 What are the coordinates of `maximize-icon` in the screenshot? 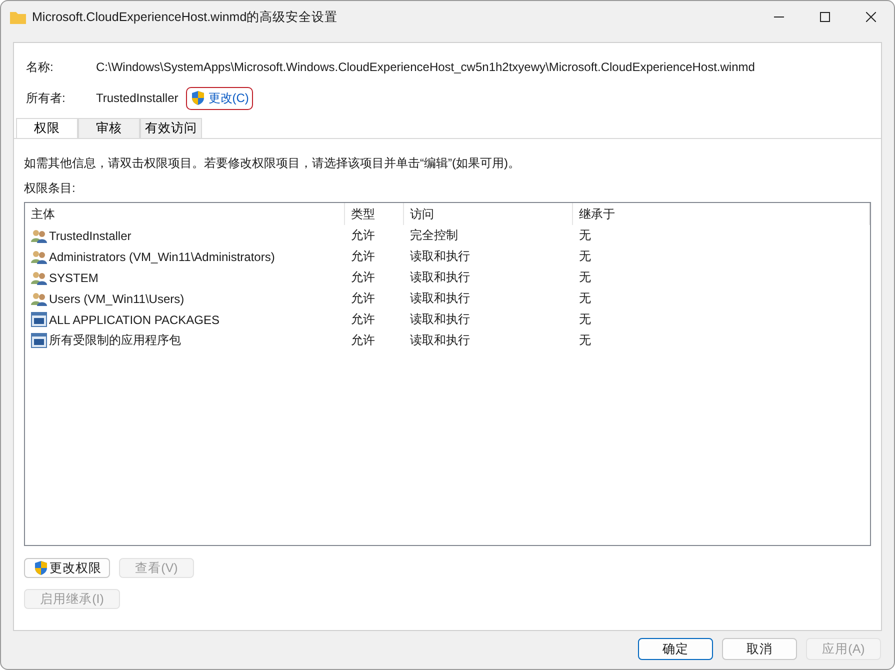 It's located at (825, 17).